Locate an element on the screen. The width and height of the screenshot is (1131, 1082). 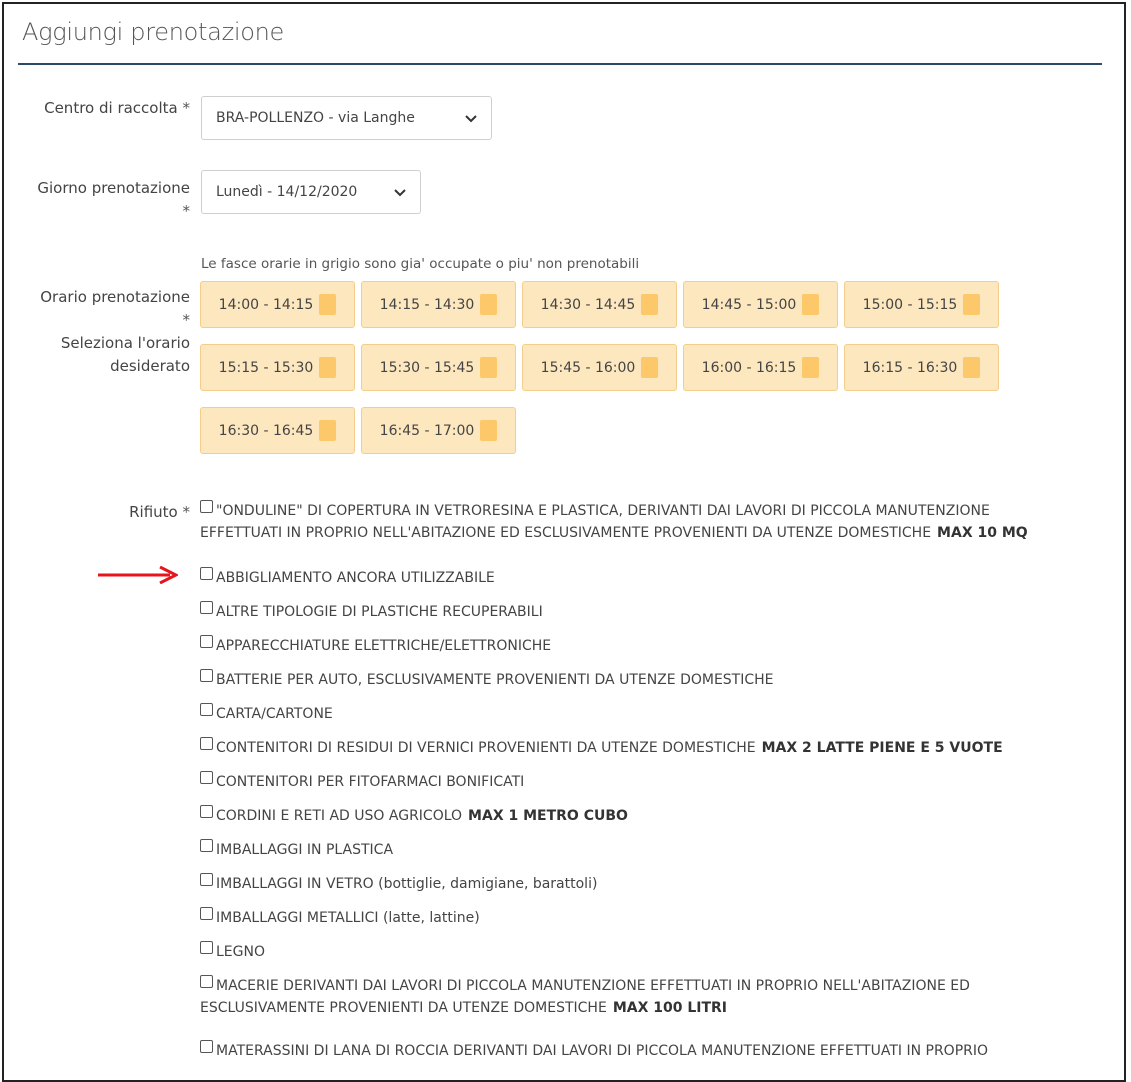
rifiuto-label: Rifiuto * is located at coordinates (159, 512).